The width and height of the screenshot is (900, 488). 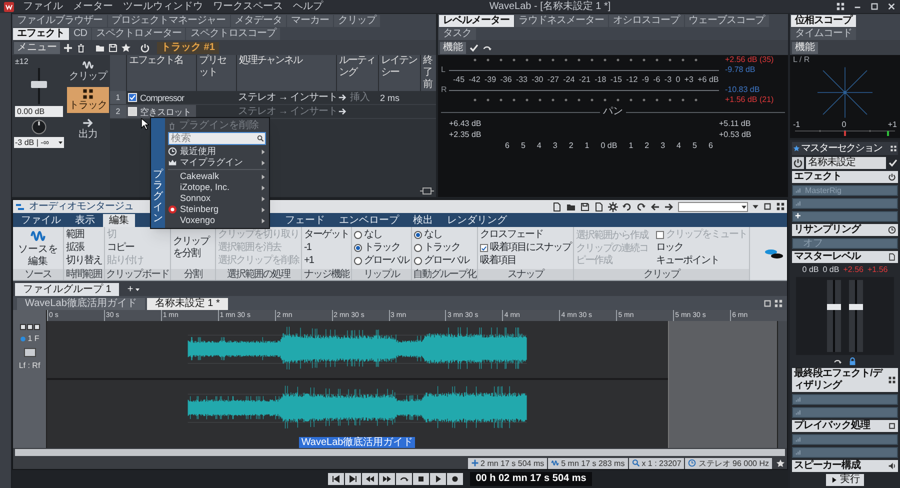 What do you see at coordinates (125, 248) in the screenshot?
I see `ribbon-button: コピー` at bounding box center [125, 248].